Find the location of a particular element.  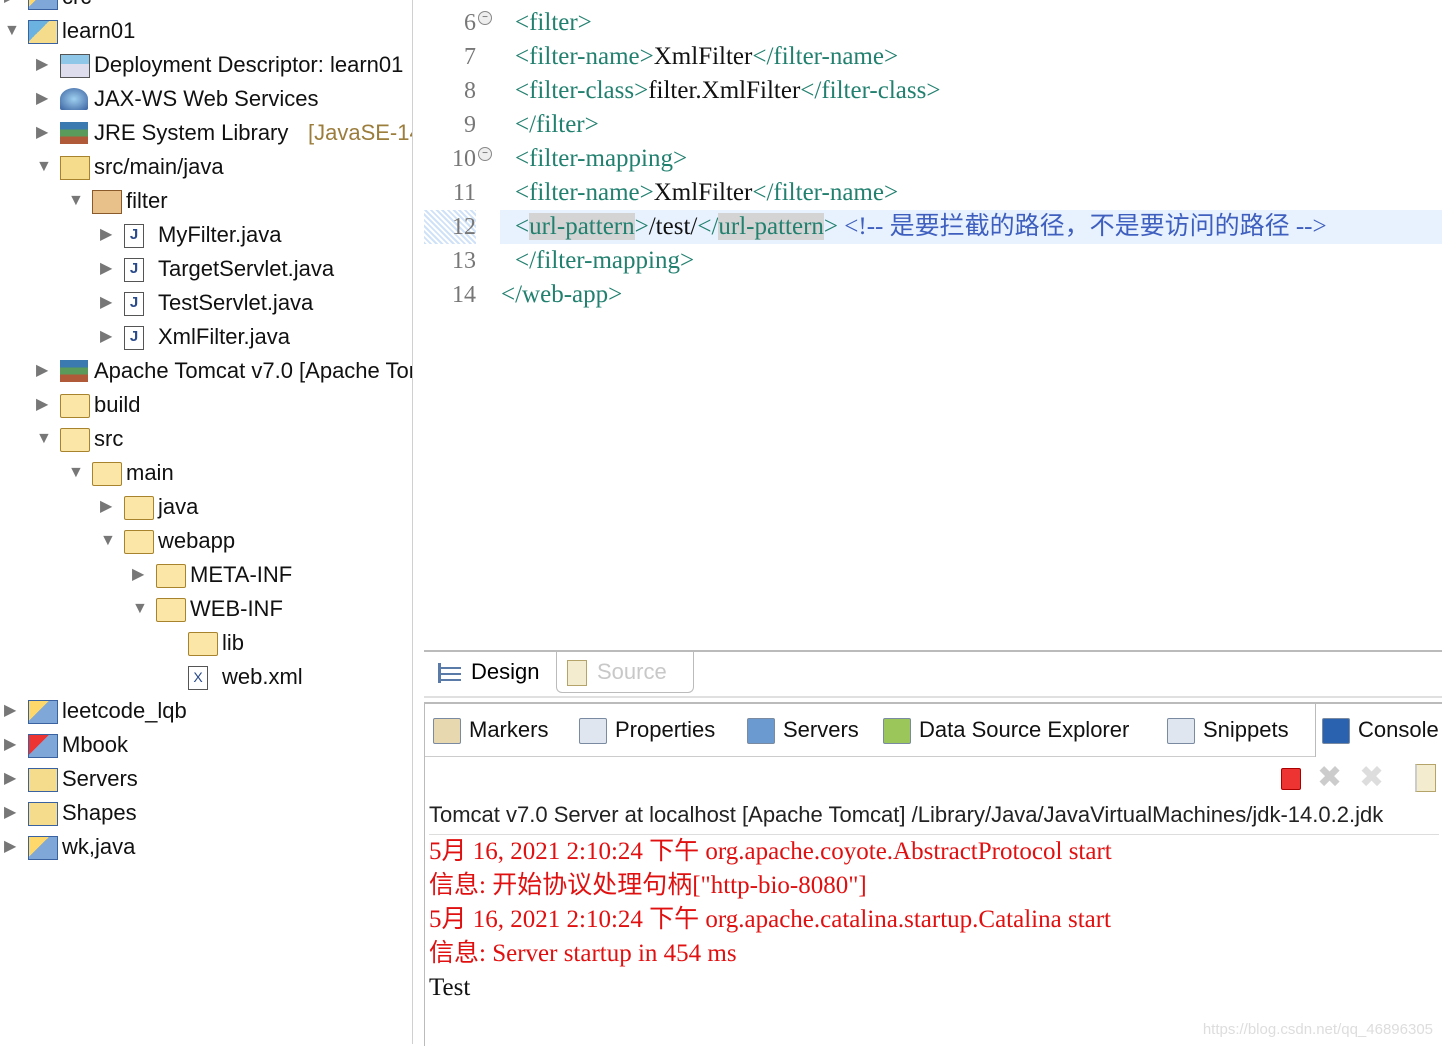

tree-item-label: leetcode_lqb is located at coordinates (124, 710).